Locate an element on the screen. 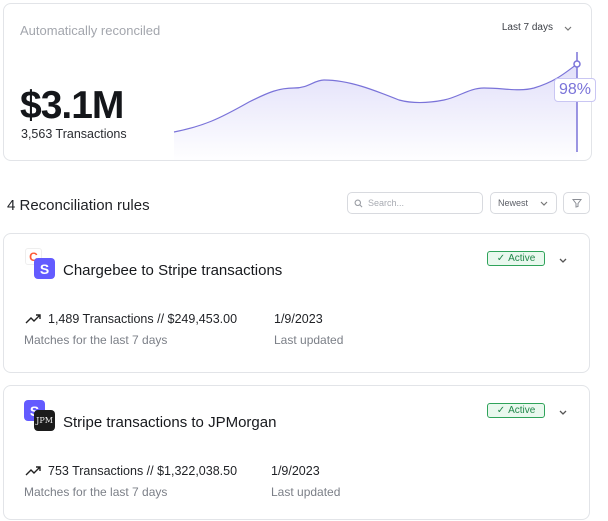 The image size is (608, 521). chevron-down-icon is located at coordinates (544, 203).